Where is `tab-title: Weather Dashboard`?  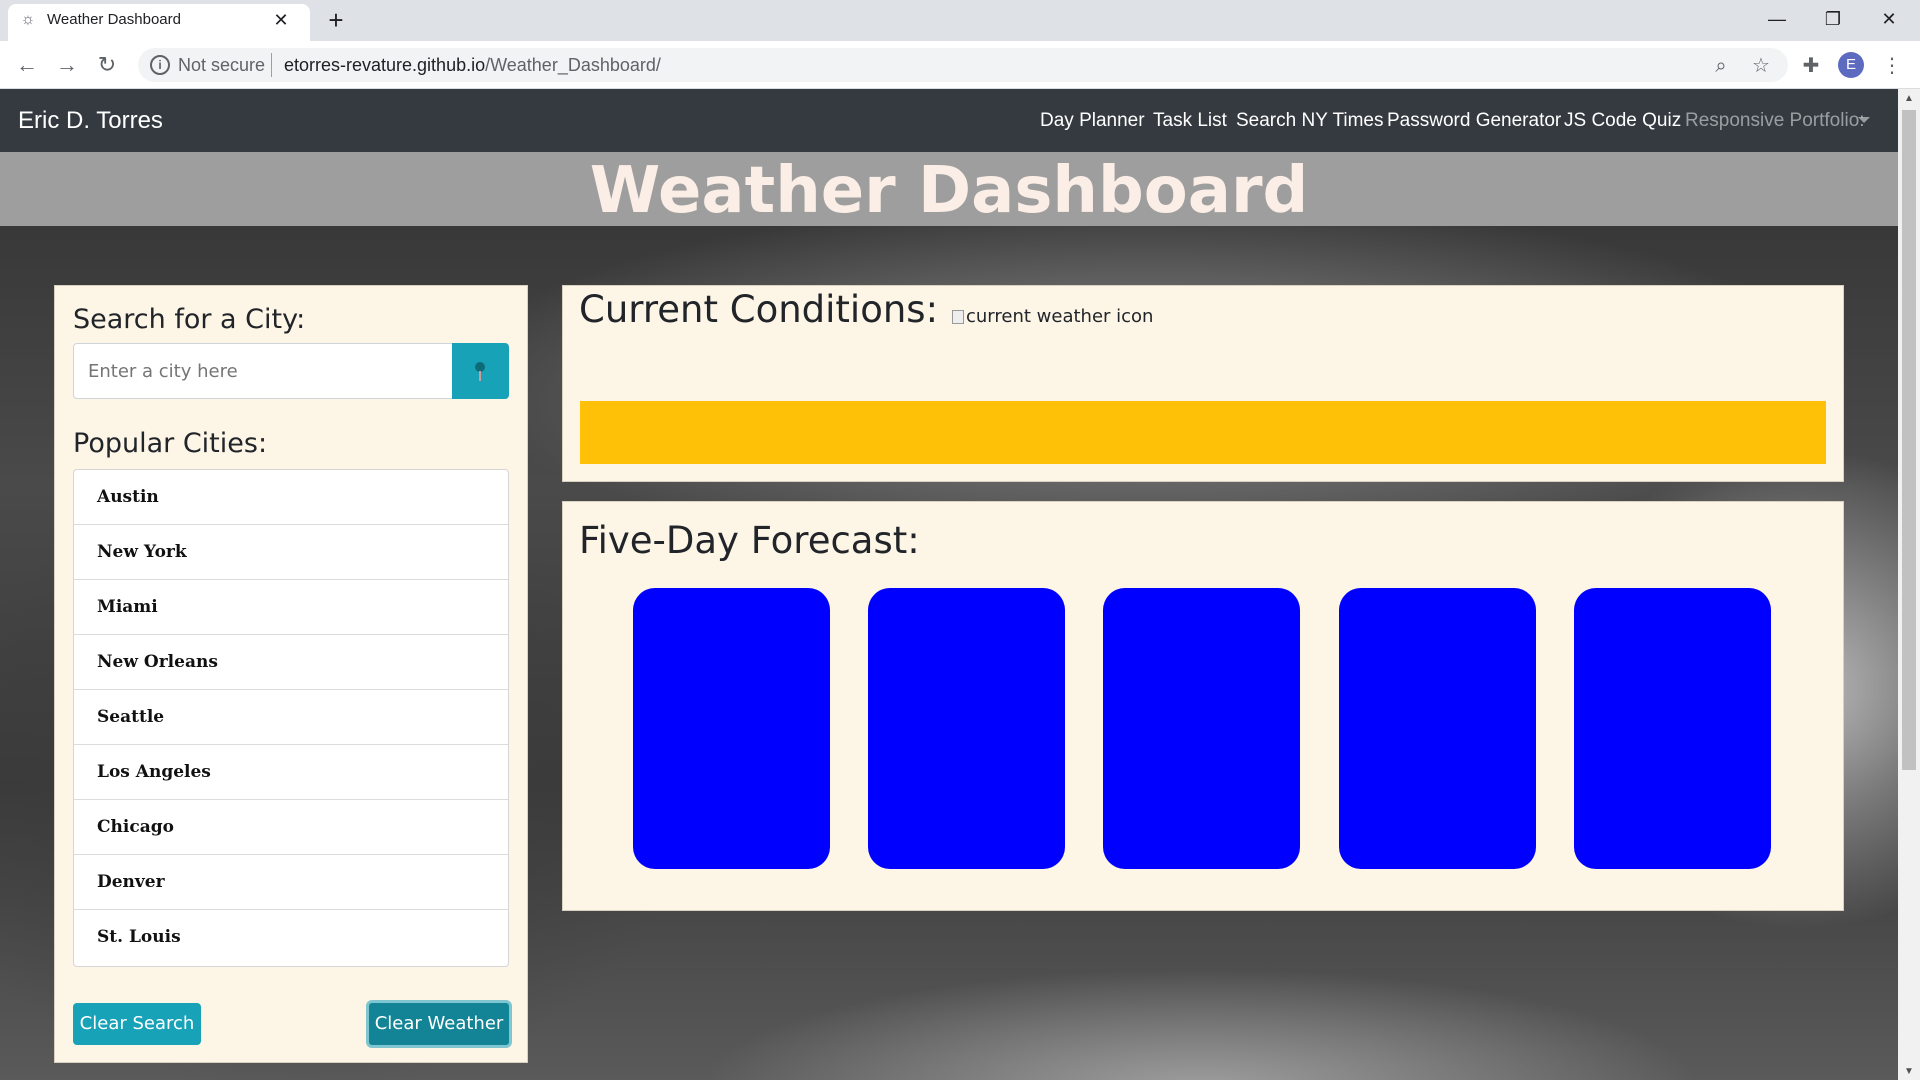 tab-title: Weather Dashboard is located at coordinates (114, 19).